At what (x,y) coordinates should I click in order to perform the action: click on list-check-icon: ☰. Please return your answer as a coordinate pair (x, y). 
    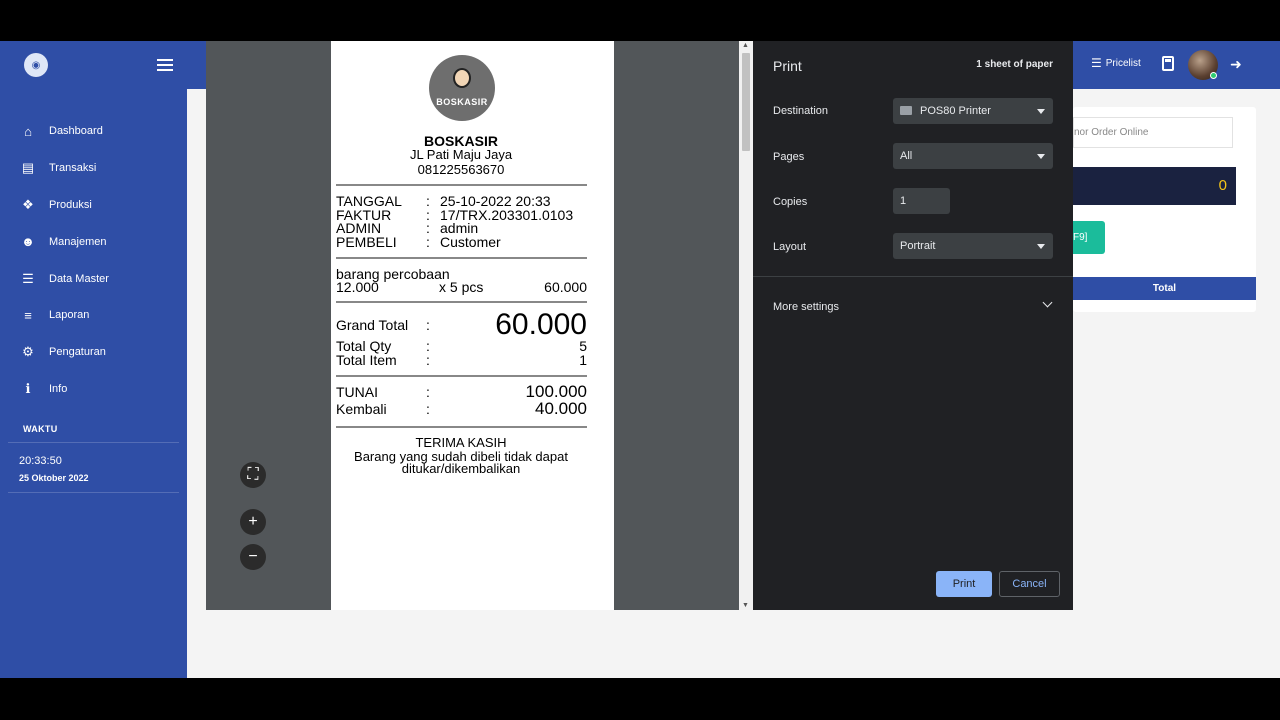
    Looking at the image, I should click on (1096, 63).